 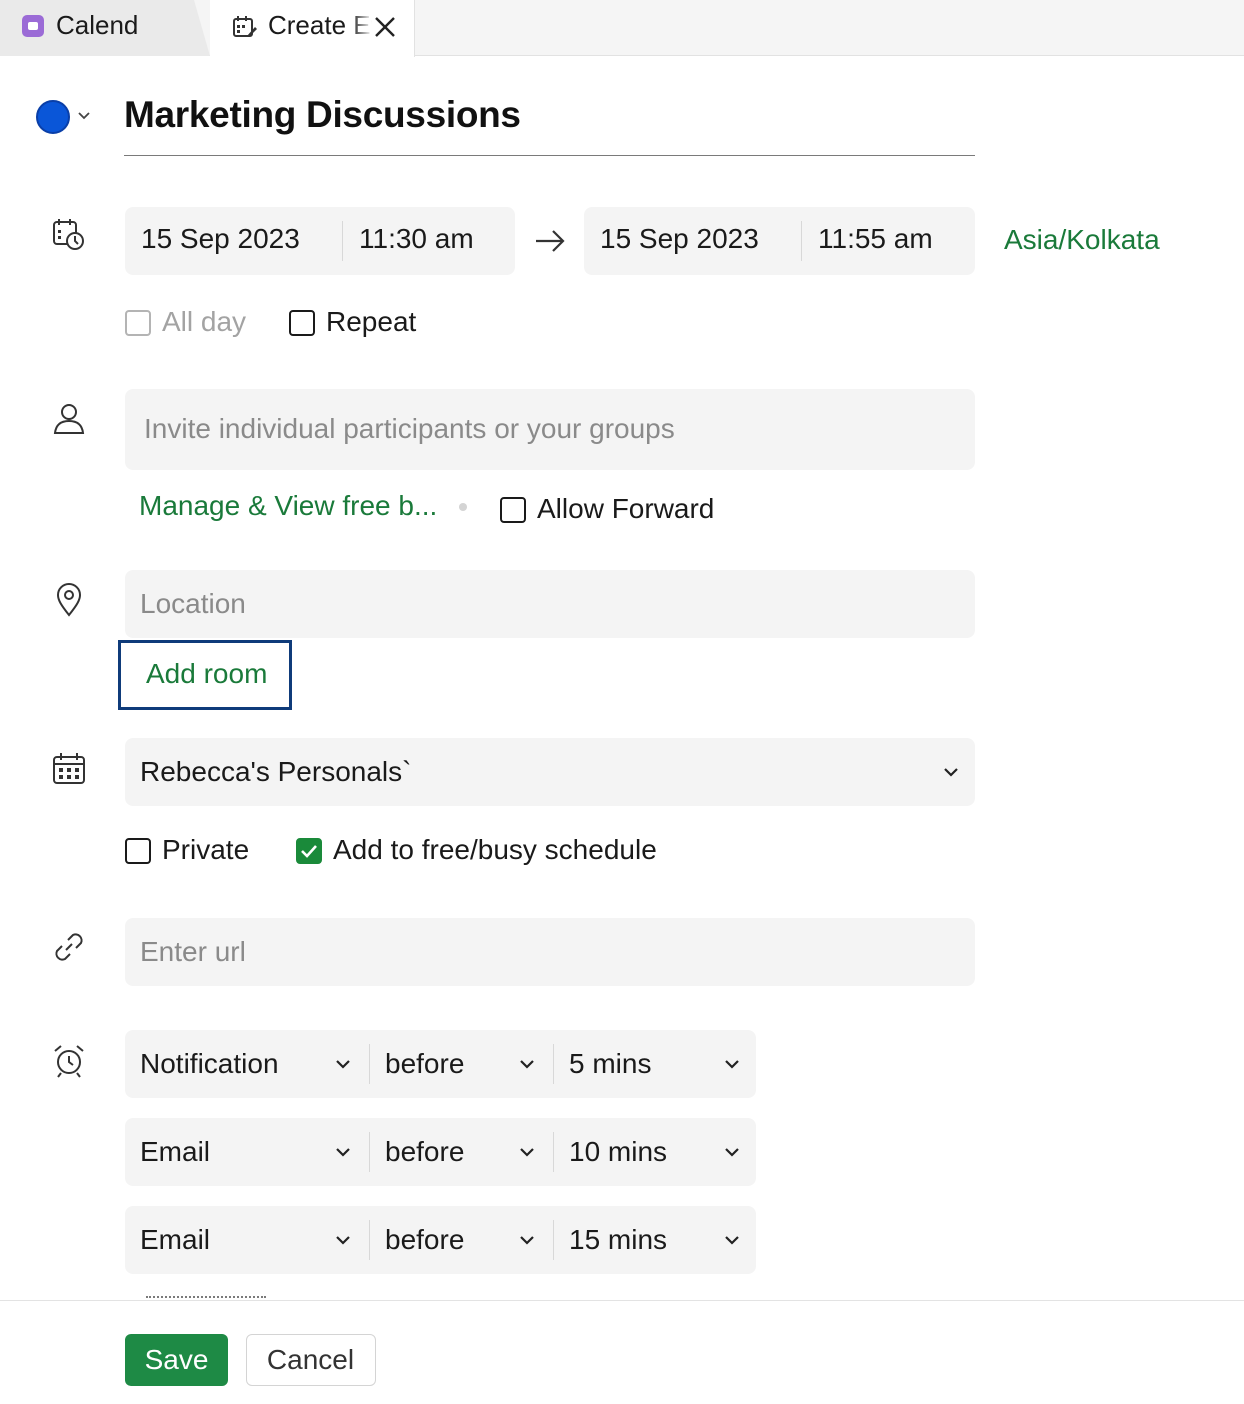 I want to click on reminder-amount-select: 15 mins, so click(x=618, y=1240).